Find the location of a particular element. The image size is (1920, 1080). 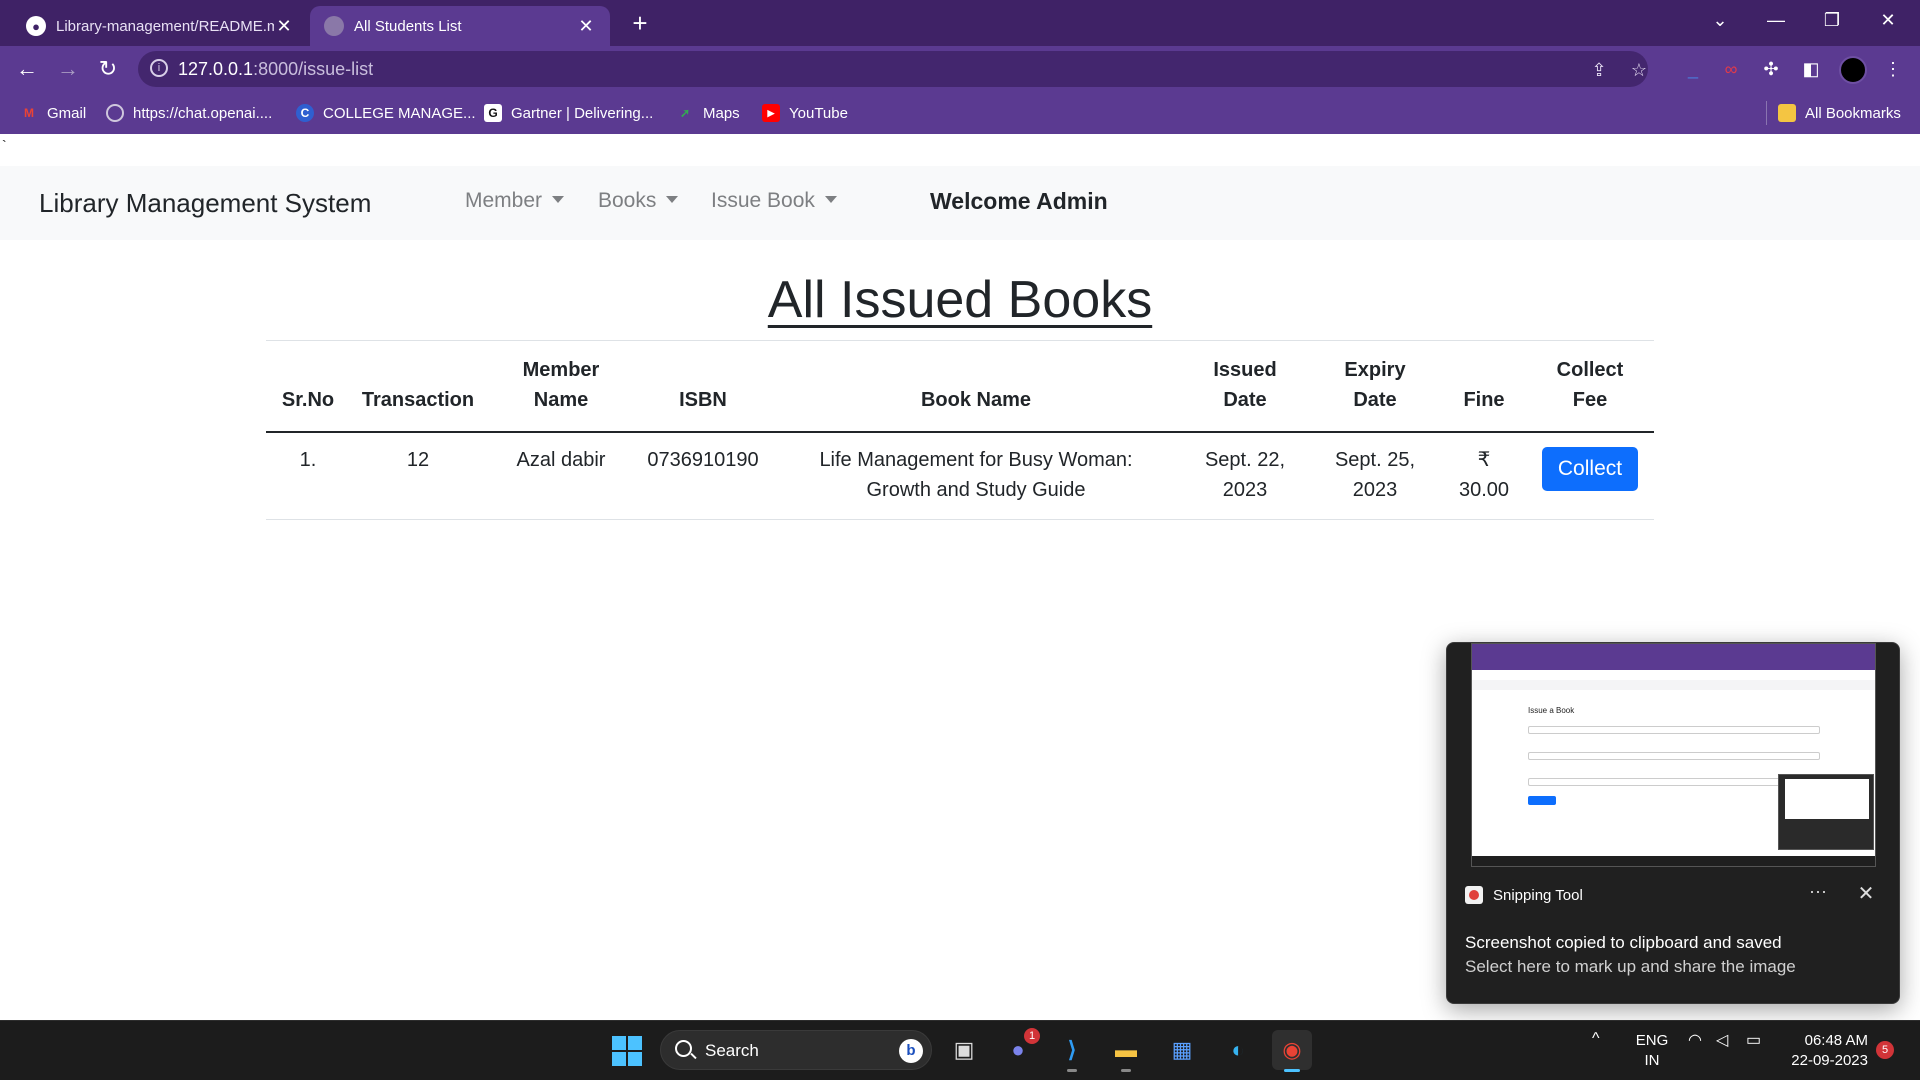

more-options-icon: ··· is located at coordinates (1818, 891).